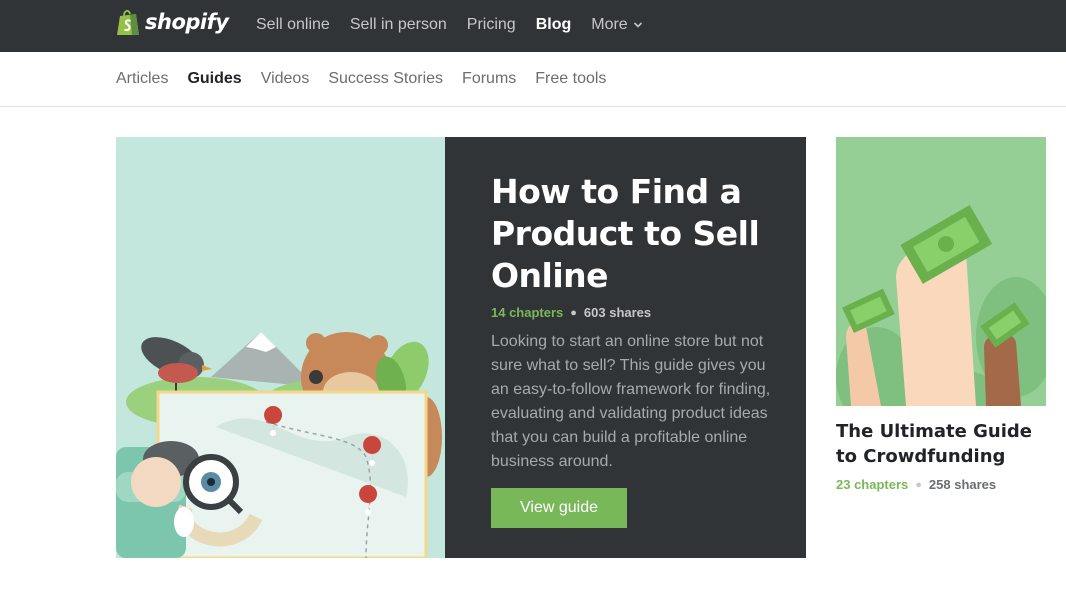 The width and height of the screenshot is (1066, 589). I want to click on side-chapters-count: 23 chapters, so click(872, 484).